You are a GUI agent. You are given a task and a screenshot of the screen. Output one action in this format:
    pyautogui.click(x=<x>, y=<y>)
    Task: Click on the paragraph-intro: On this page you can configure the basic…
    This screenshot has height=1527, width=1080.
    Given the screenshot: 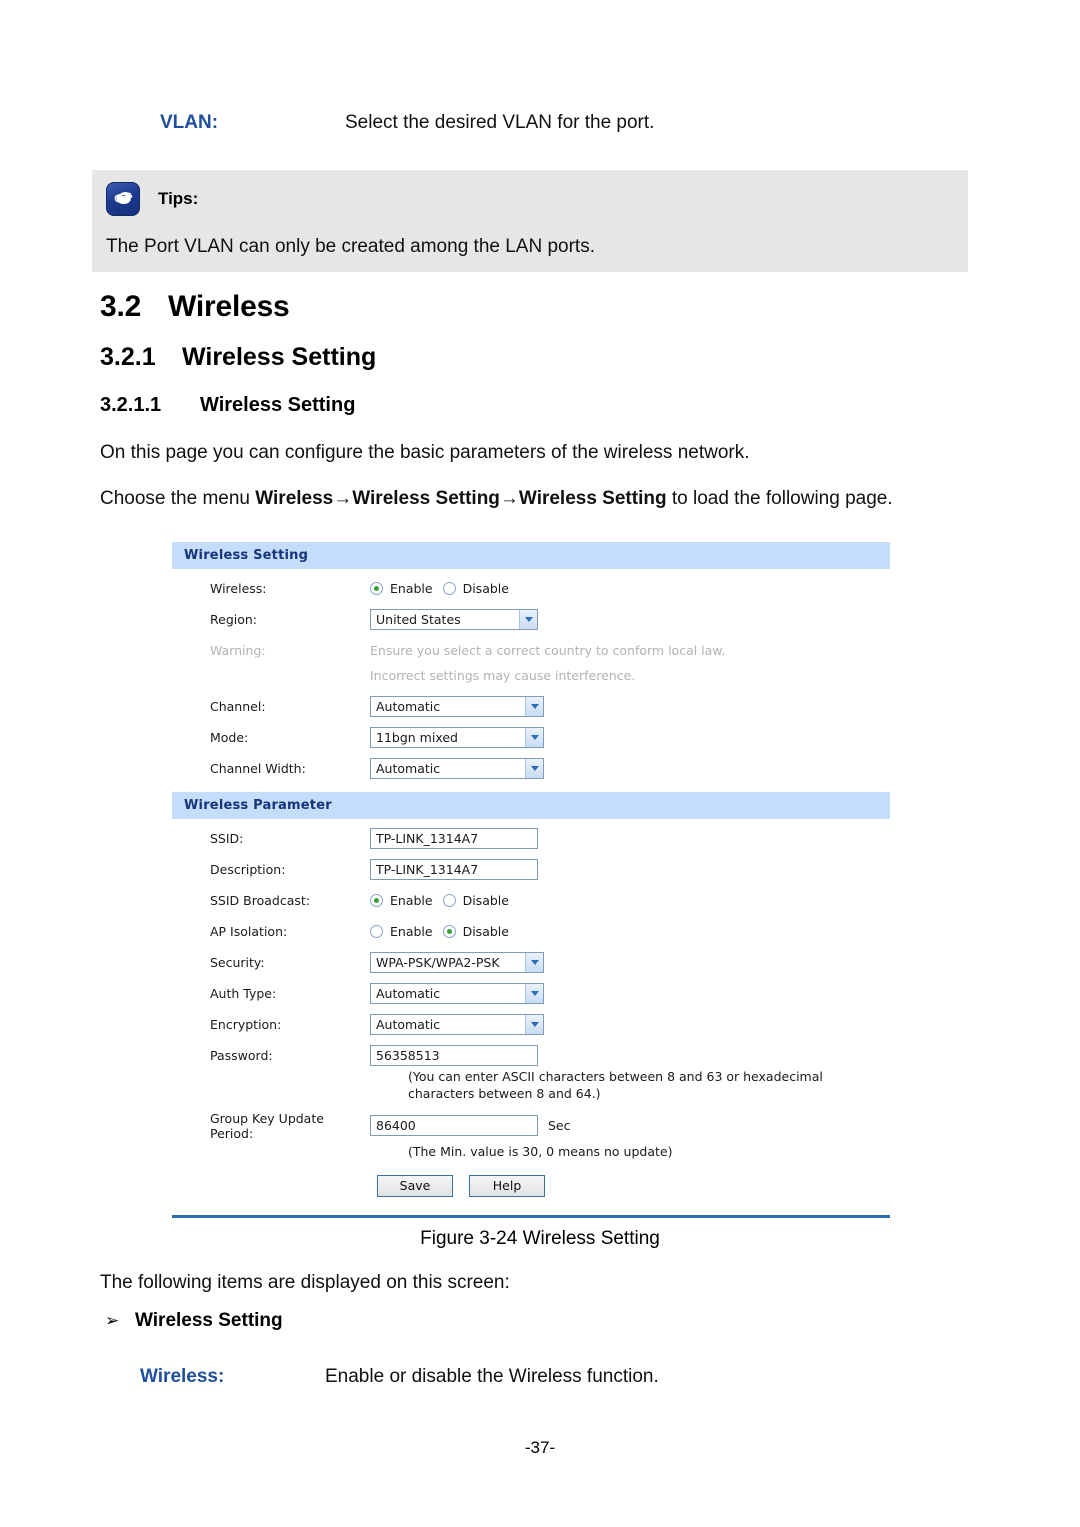 What is the action you would take?
    pyautogui.click(x=425, y=452)
    